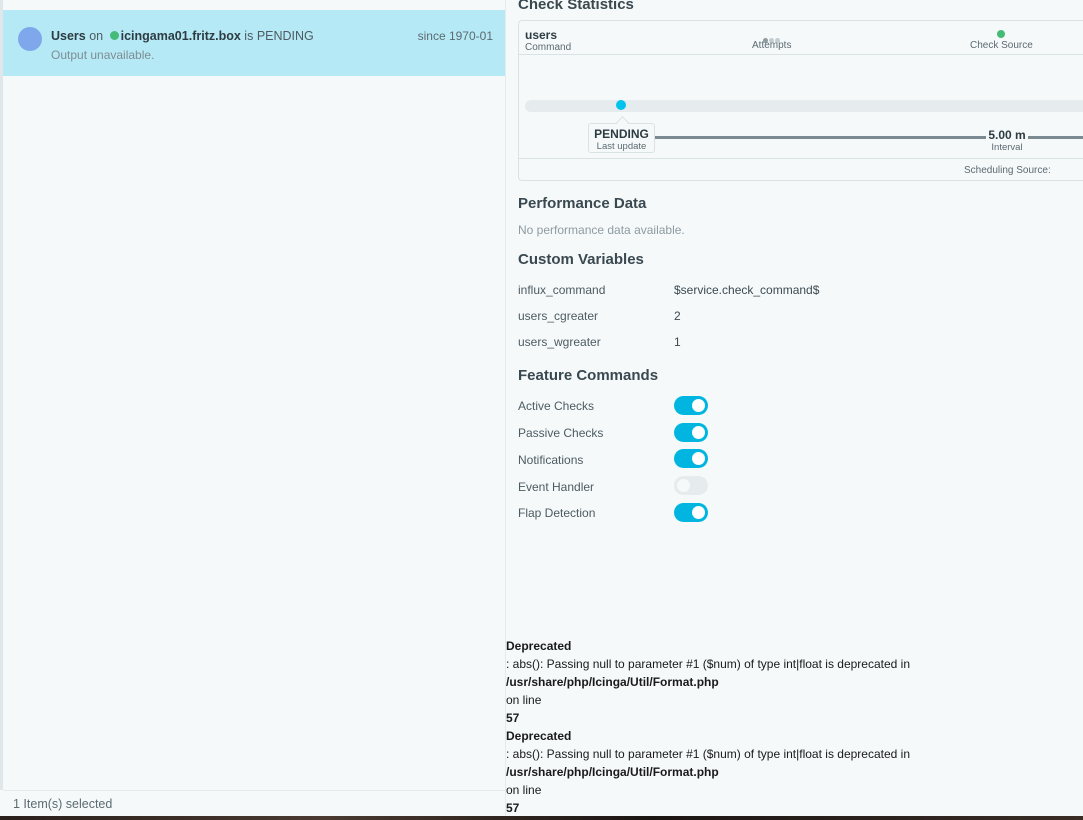 The width and height of the screenshot is (1083, 820). Describe the element at coordinates (548, 47) in the screenshot. I see `check-command-label: Command` at that location.